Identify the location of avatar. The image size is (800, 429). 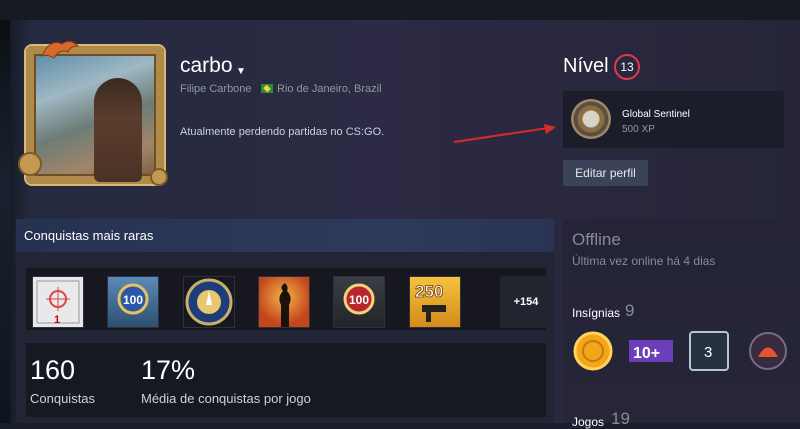
(95, 115).